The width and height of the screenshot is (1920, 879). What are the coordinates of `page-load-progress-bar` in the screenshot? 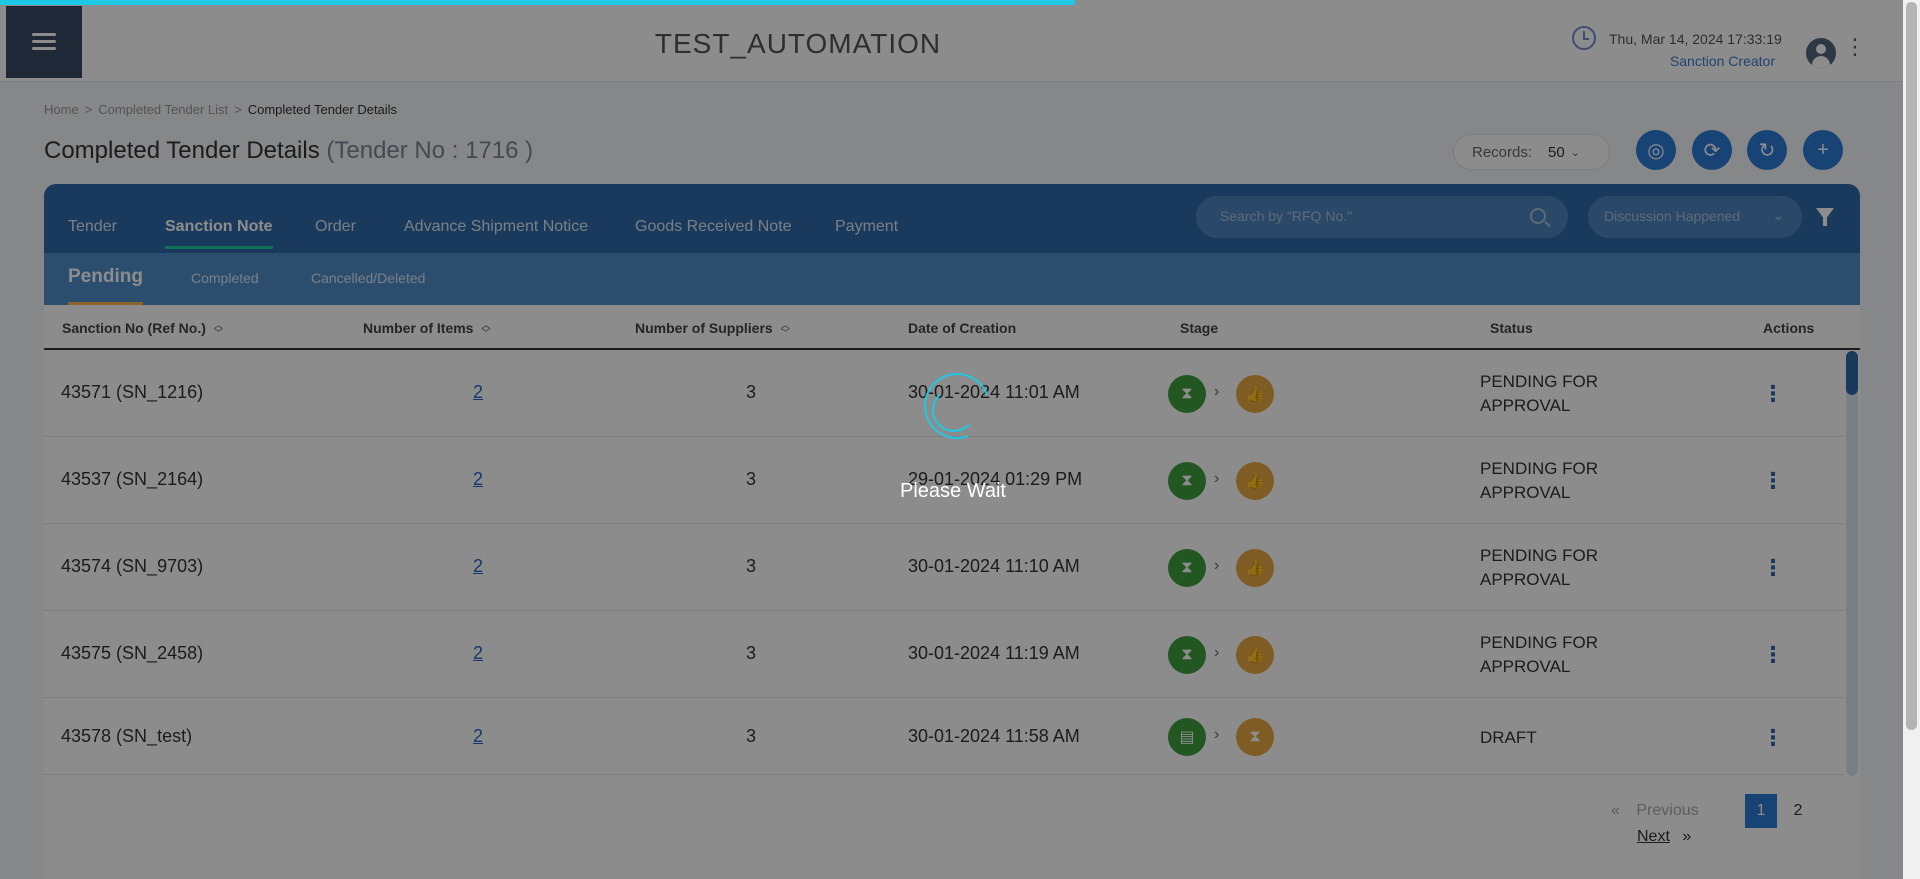 It's located at (538, 2).